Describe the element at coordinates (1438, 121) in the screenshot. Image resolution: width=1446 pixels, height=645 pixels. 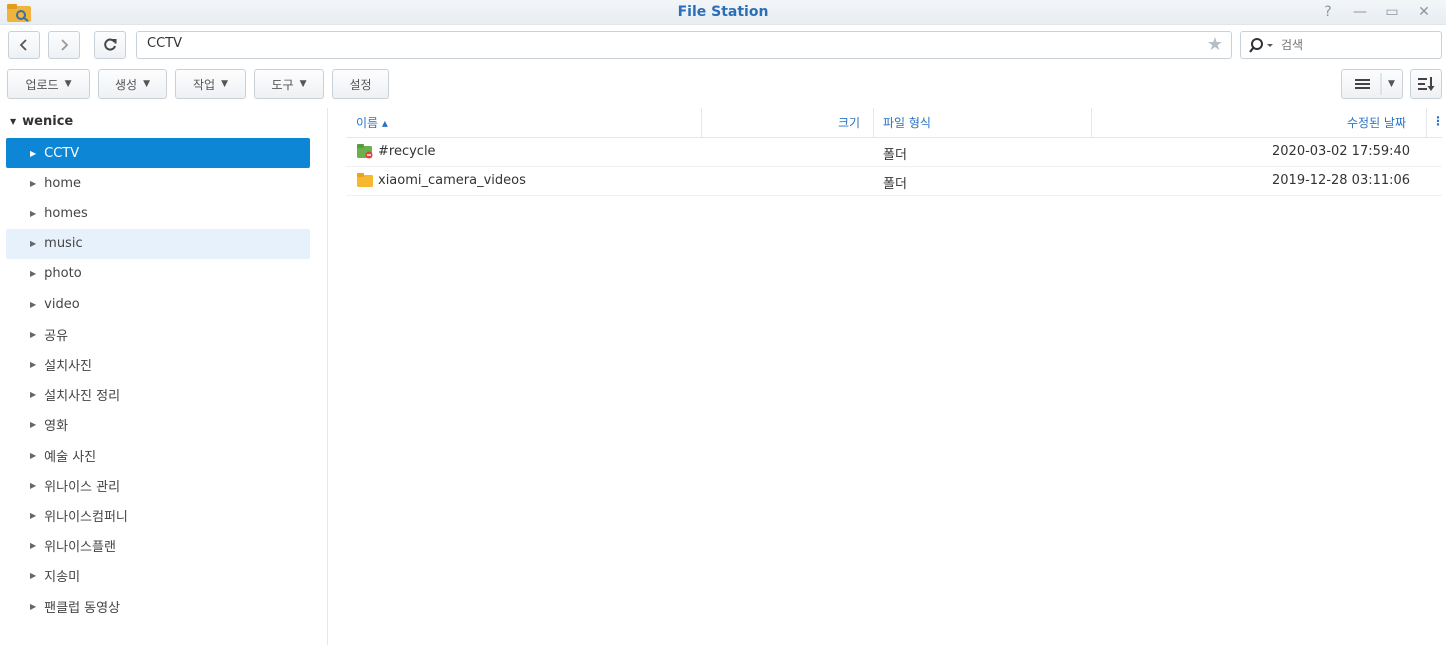
I see `column-options-icon: ⋮` at that location.